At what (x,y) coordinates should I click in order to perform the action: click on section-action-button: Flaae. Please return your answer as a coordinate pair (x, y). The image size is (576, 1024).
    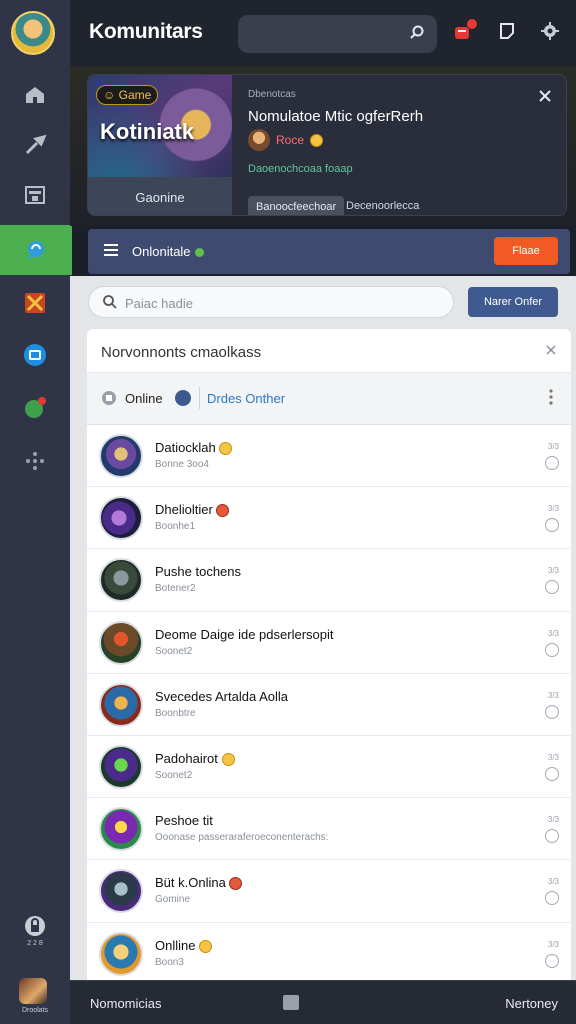
    Looking at the image, I should click on (526, 251).